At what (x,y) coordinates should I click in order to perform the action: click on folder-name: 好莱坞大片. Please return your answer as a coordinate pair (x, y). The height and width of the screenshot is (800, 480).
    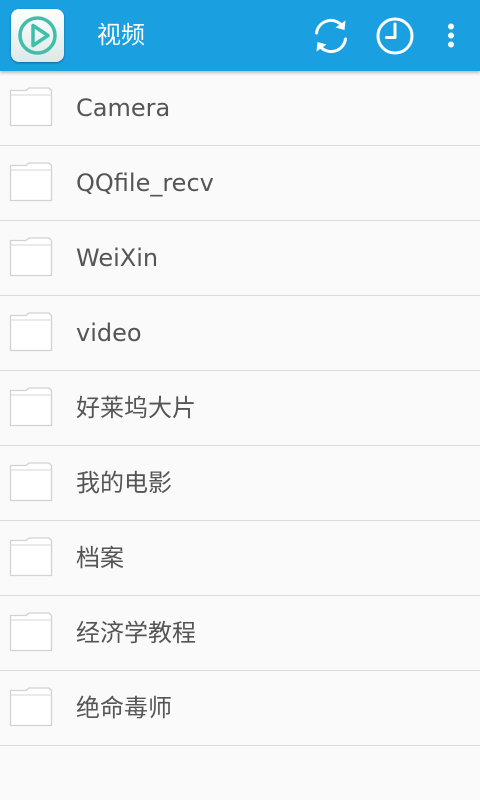
    Looking at the image, I should click on (136, 408).